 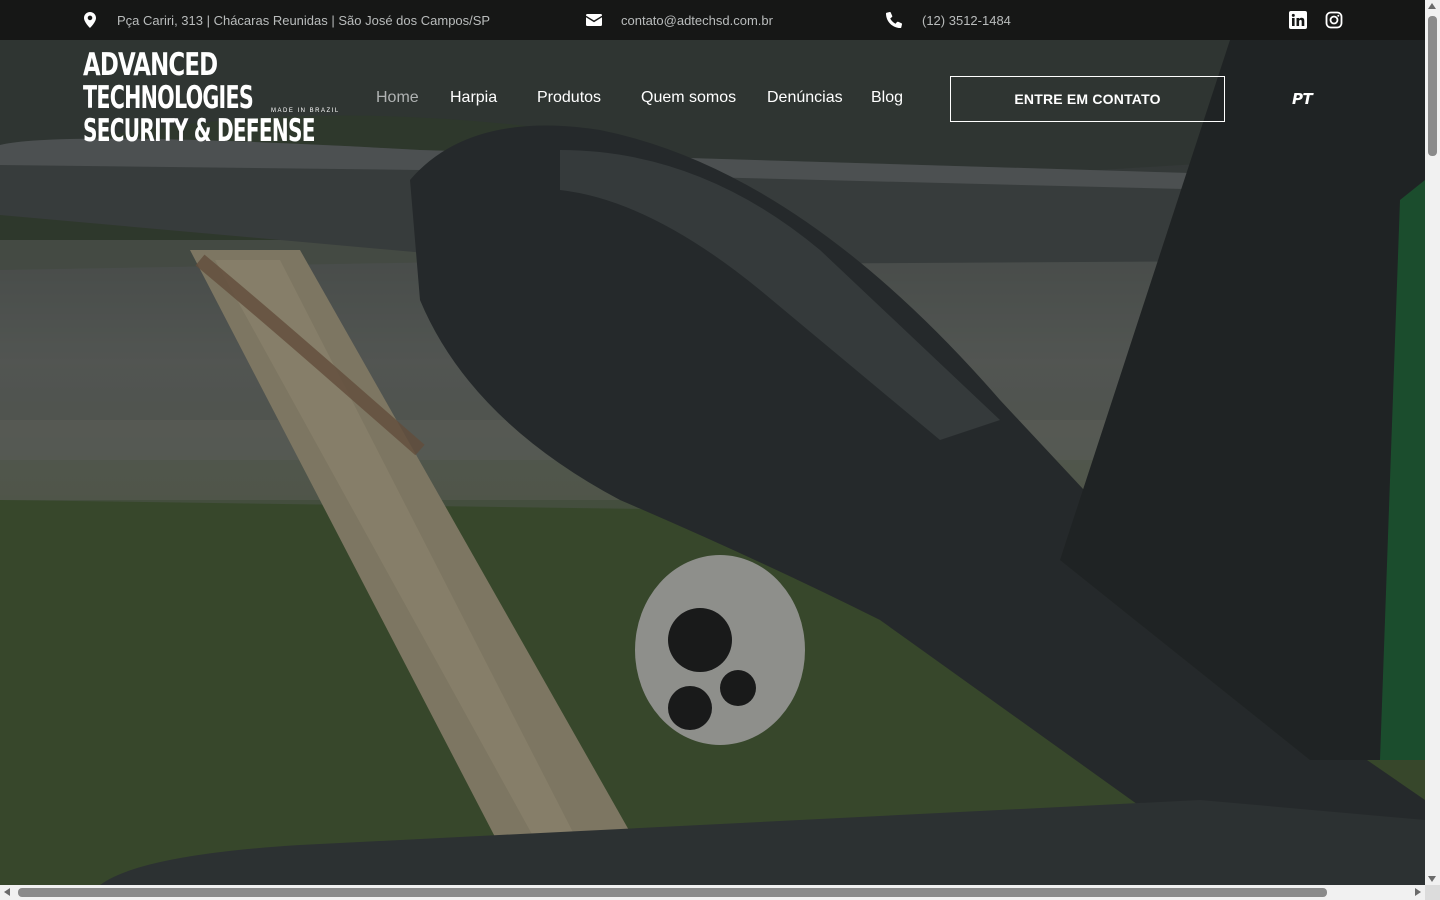 I want to click on phone-link: (12) 3512-1484, so click(x=948, y=20).